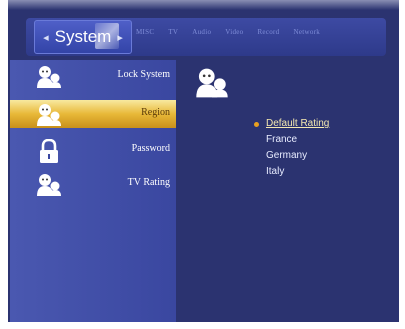  What do you see at coordinates (306, 35) in the screenshot?
I see `tab-network: Network` at bounding box center [306, 35].